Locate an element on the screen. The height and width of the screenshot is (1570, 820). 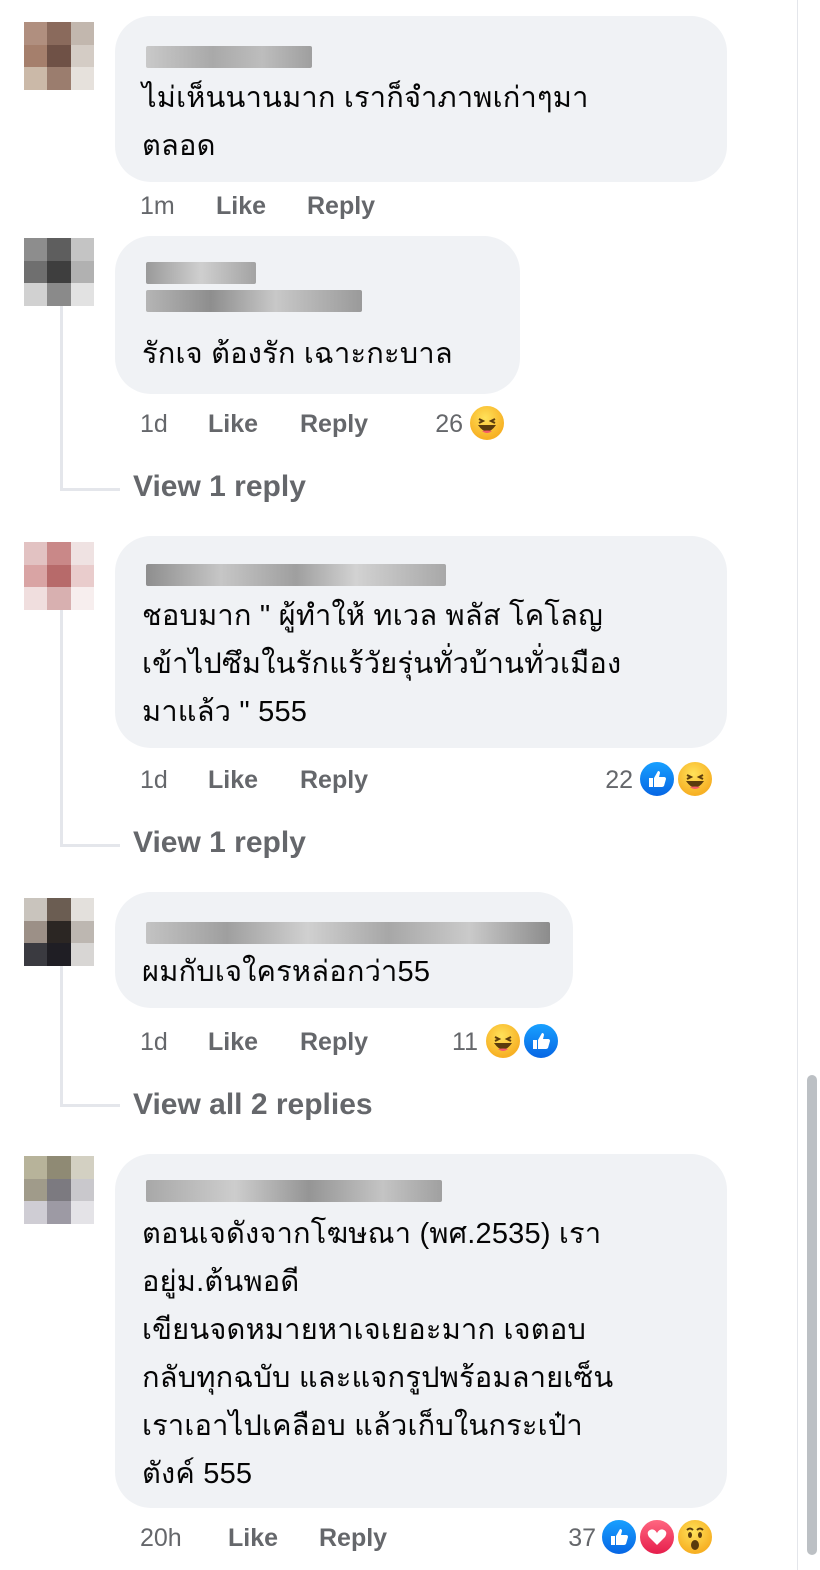
scrollbar-track is located at coordinates (809, 785).